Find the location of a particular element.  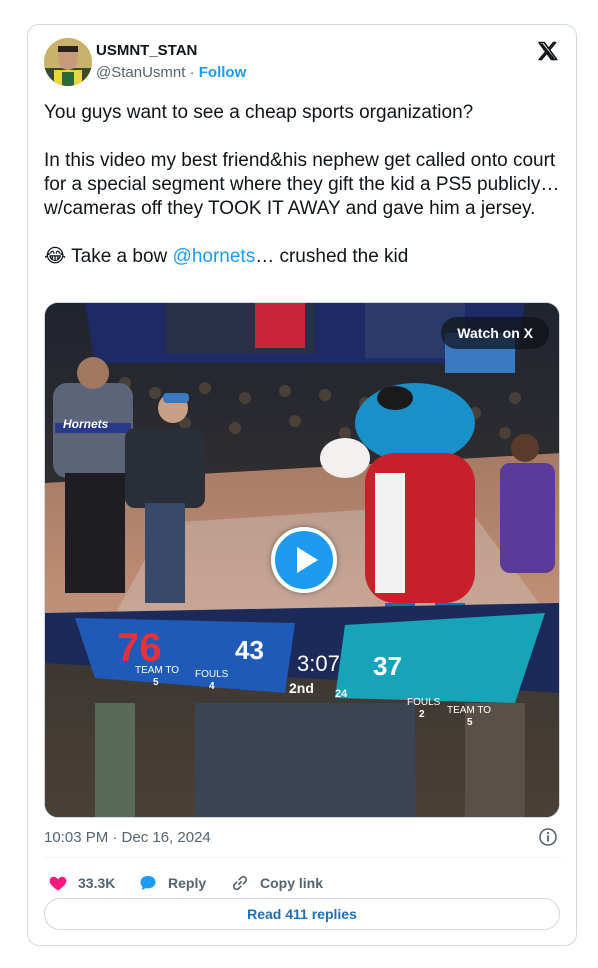

watch-on-x-button: Watch on X is located at coordinates (495, 333).